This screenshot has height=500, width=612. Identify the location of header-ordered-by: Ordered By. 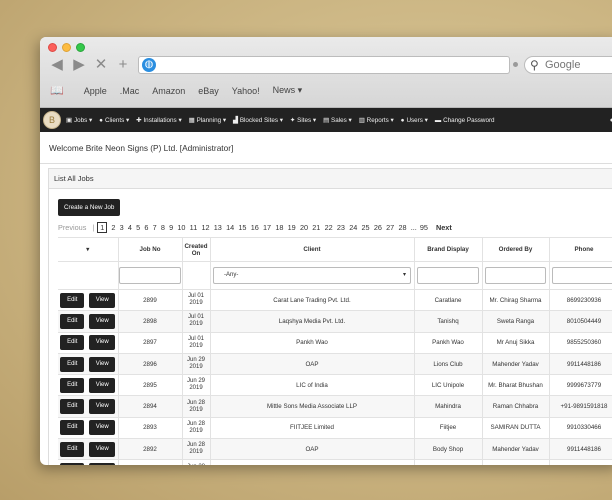
(516, 249).